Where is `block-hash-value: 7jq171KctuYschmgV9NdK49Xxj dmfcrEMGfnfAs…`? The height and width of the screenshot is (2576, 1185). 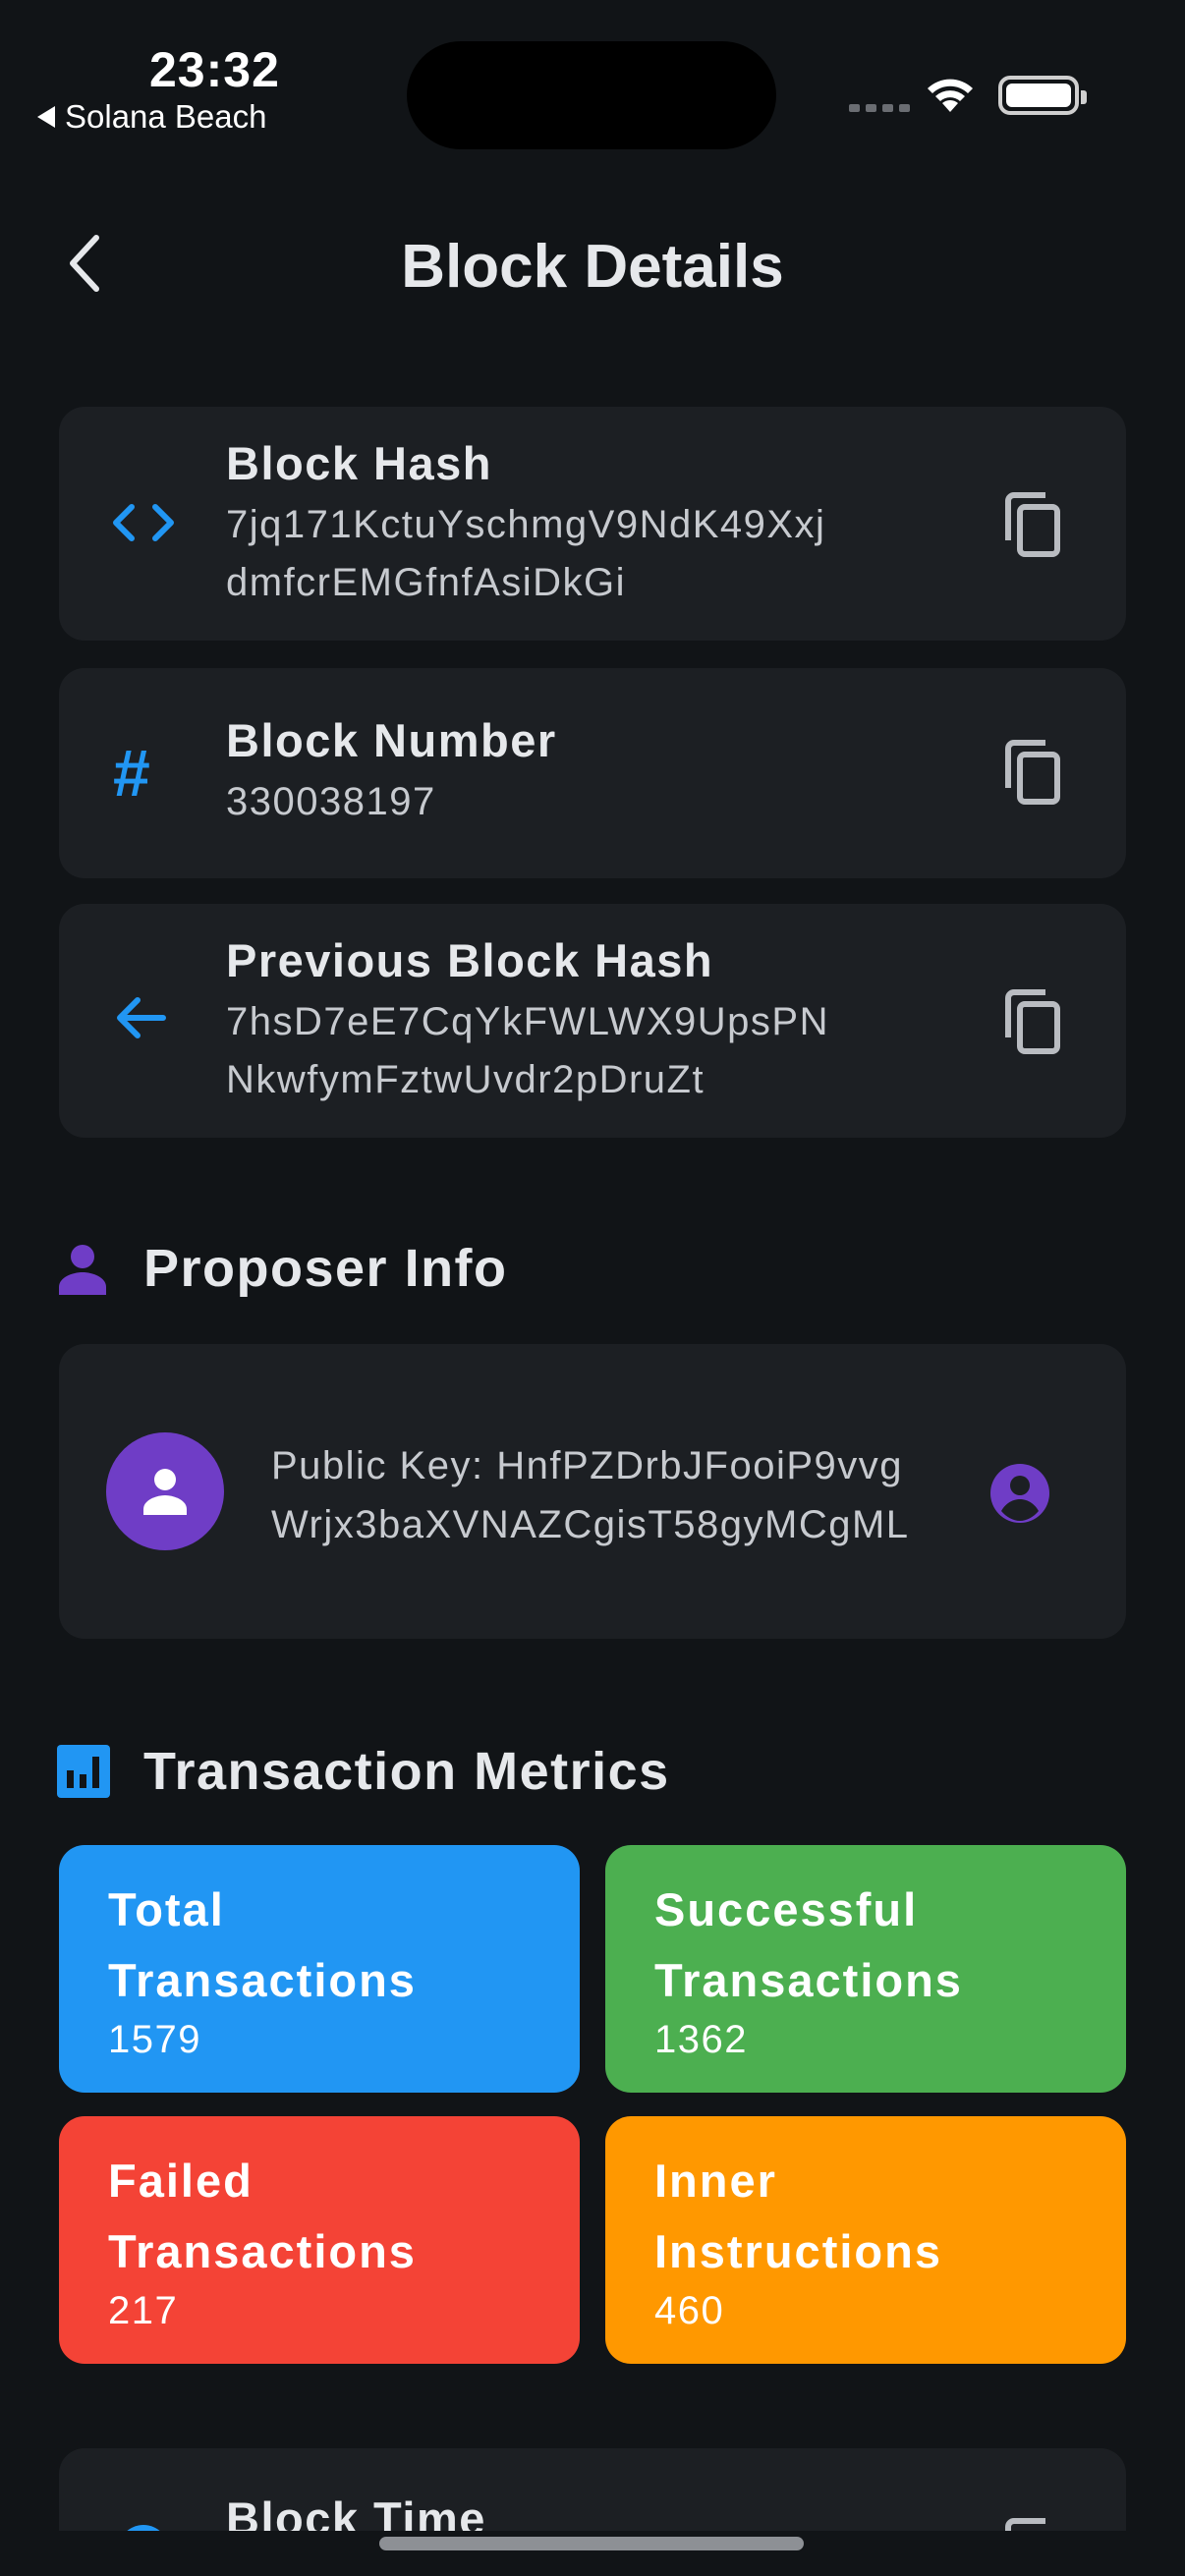 block-hash-value: 7jq171KctuYschmgV9NdK49Xxj dmfcrEMGfnfAs… is located at coordinates (526, 553).